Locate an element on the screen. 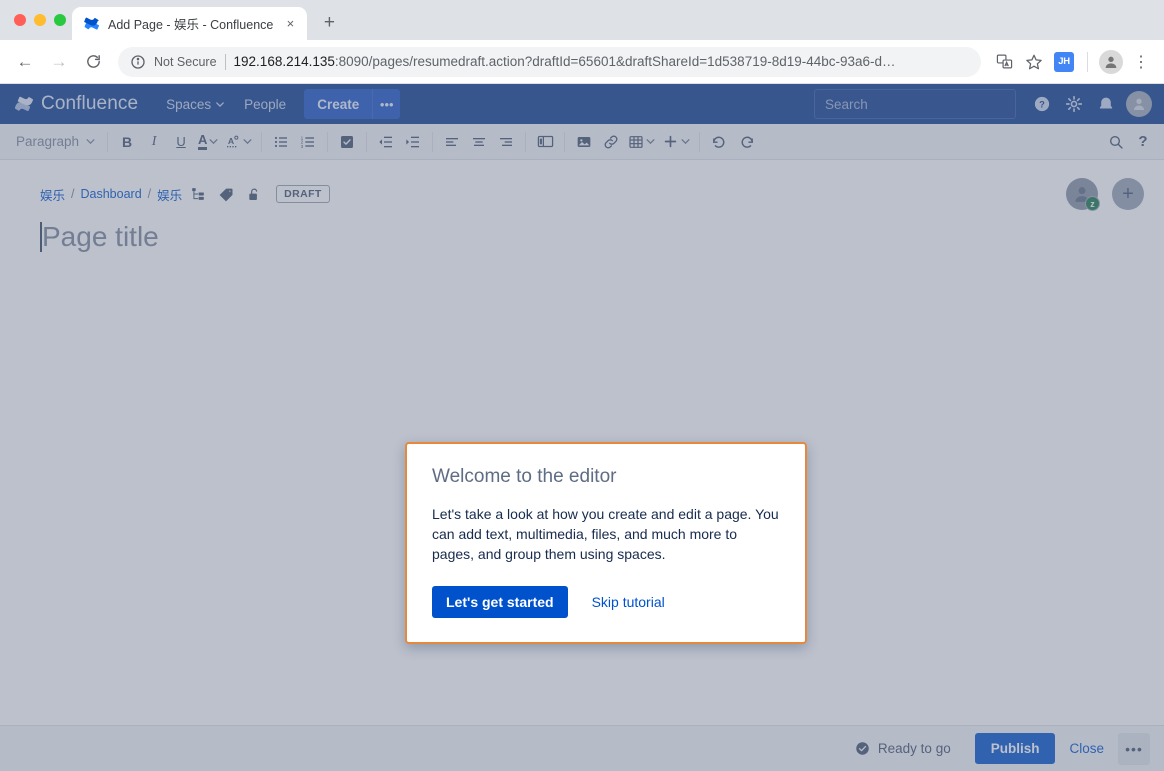 The height and width of the screenshot is (771, 1164). window-controls is located at coordinates (41, 20).